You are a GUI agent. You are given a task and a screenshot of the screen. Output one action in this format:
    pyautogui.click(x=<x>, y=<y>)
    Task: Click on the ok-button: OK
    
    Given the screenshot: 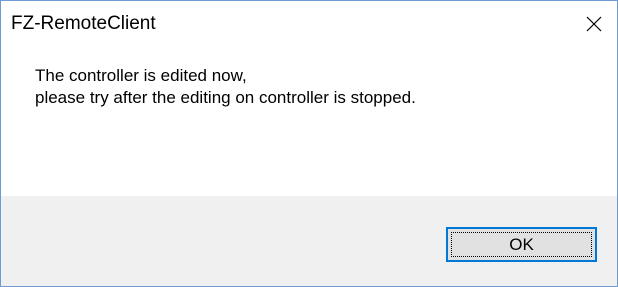 What is the action you would take?
    pyautogui.click(x=521, y=244)
    